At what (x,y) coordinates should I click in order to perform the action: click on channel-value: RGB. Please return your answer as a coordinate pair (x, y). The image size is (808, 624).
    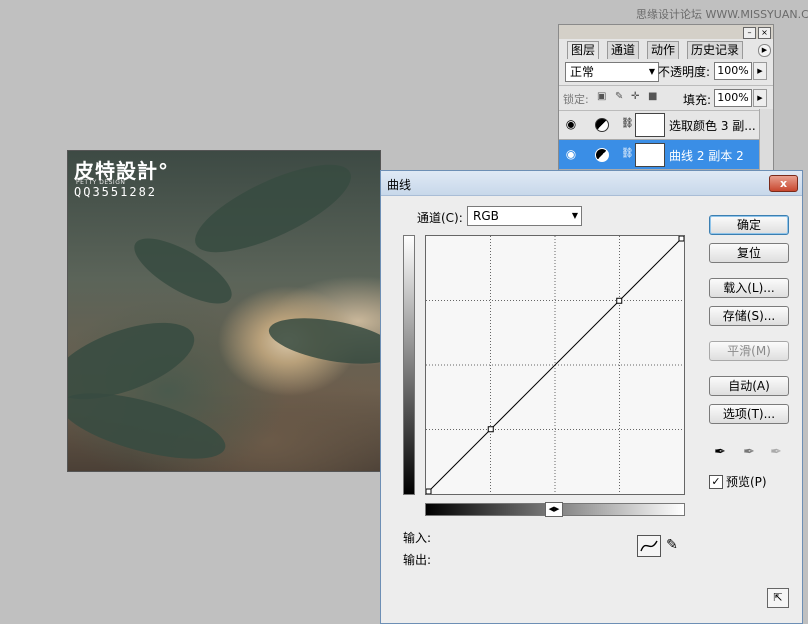
    Looking at the image, I should click on (486, 216).